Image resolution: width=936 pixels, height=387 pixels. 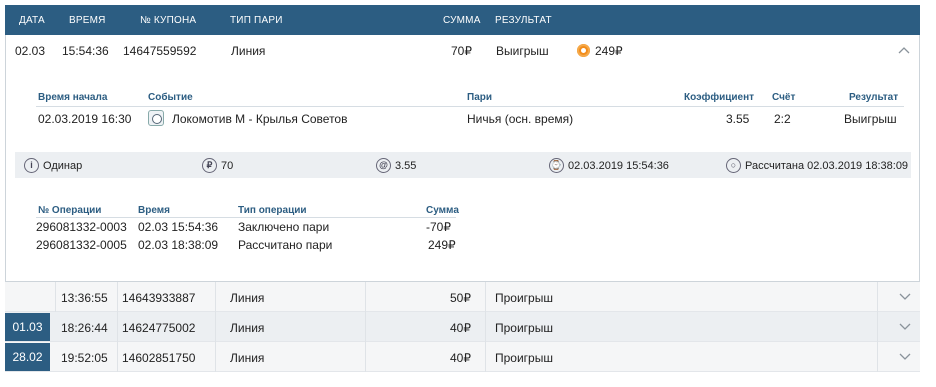 I want to click on info-stake-value: 70, so click(x=227, y=165).